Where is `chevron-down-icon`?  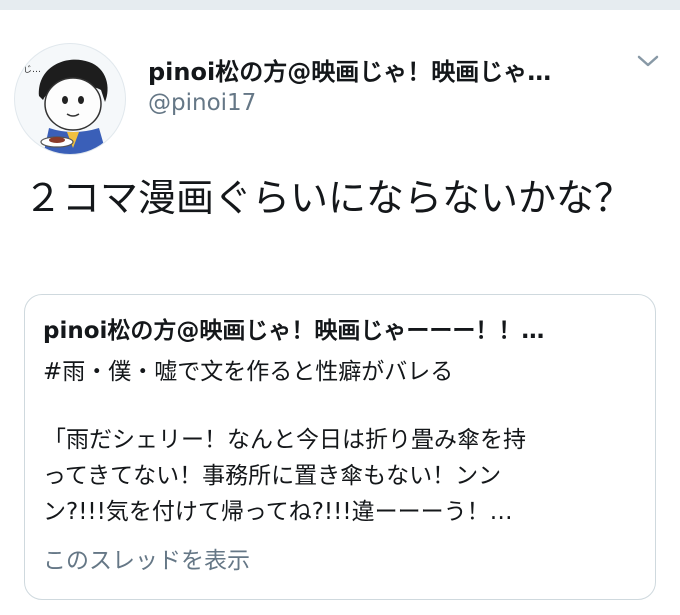 chevron-down-icon is located at coordinates (648, 61).